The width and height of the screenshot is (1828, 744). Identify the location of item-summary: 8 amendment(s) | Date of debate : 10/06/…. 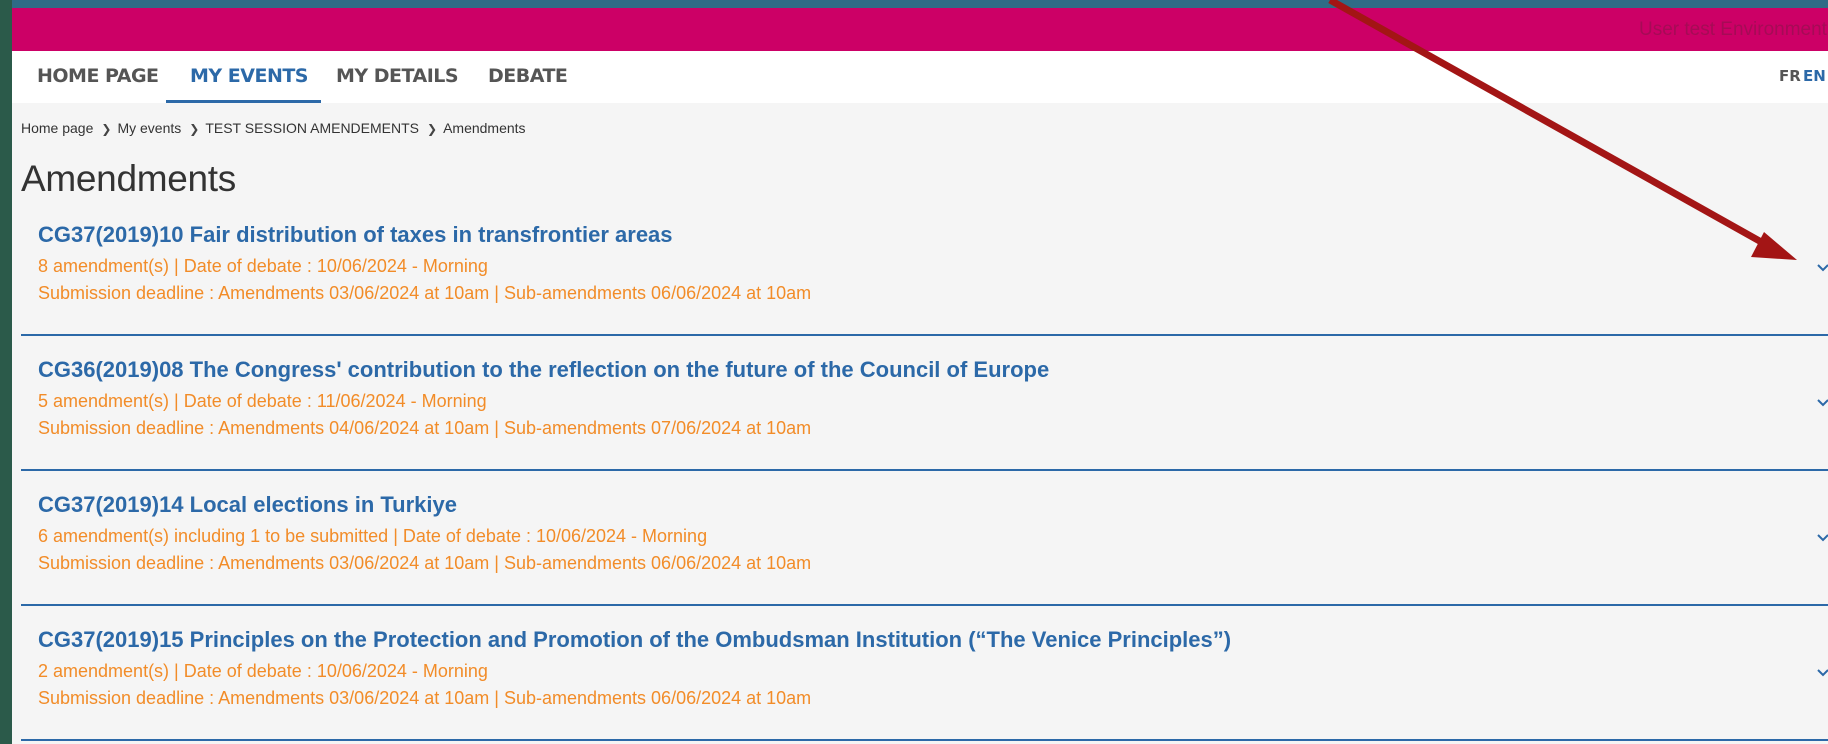
(263, 266).